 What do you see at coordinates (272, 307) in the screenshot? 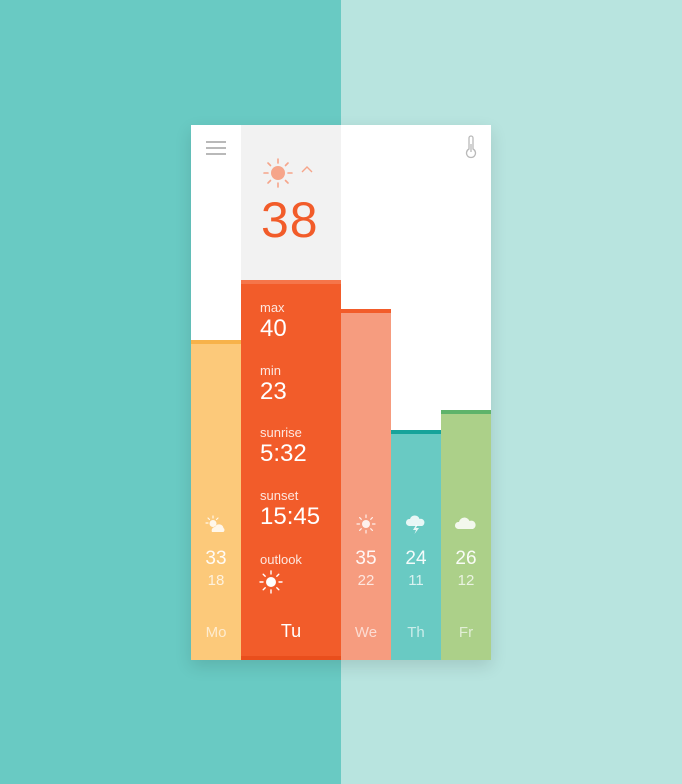
I see `max-label: max` at bounding box center [272, 307].